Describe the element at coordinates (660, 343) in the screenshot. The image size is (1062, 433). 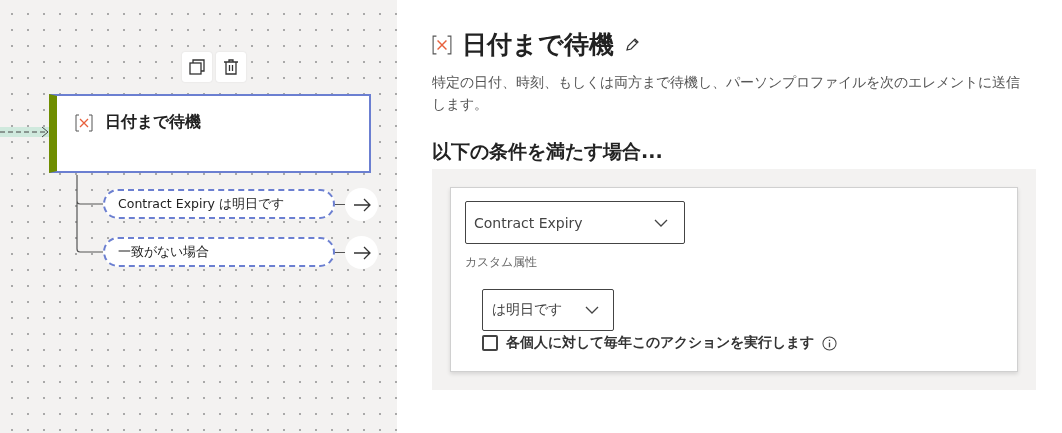
I see `checkbox-label: 各個人に対して毎年このアクションを実行します` at that location.